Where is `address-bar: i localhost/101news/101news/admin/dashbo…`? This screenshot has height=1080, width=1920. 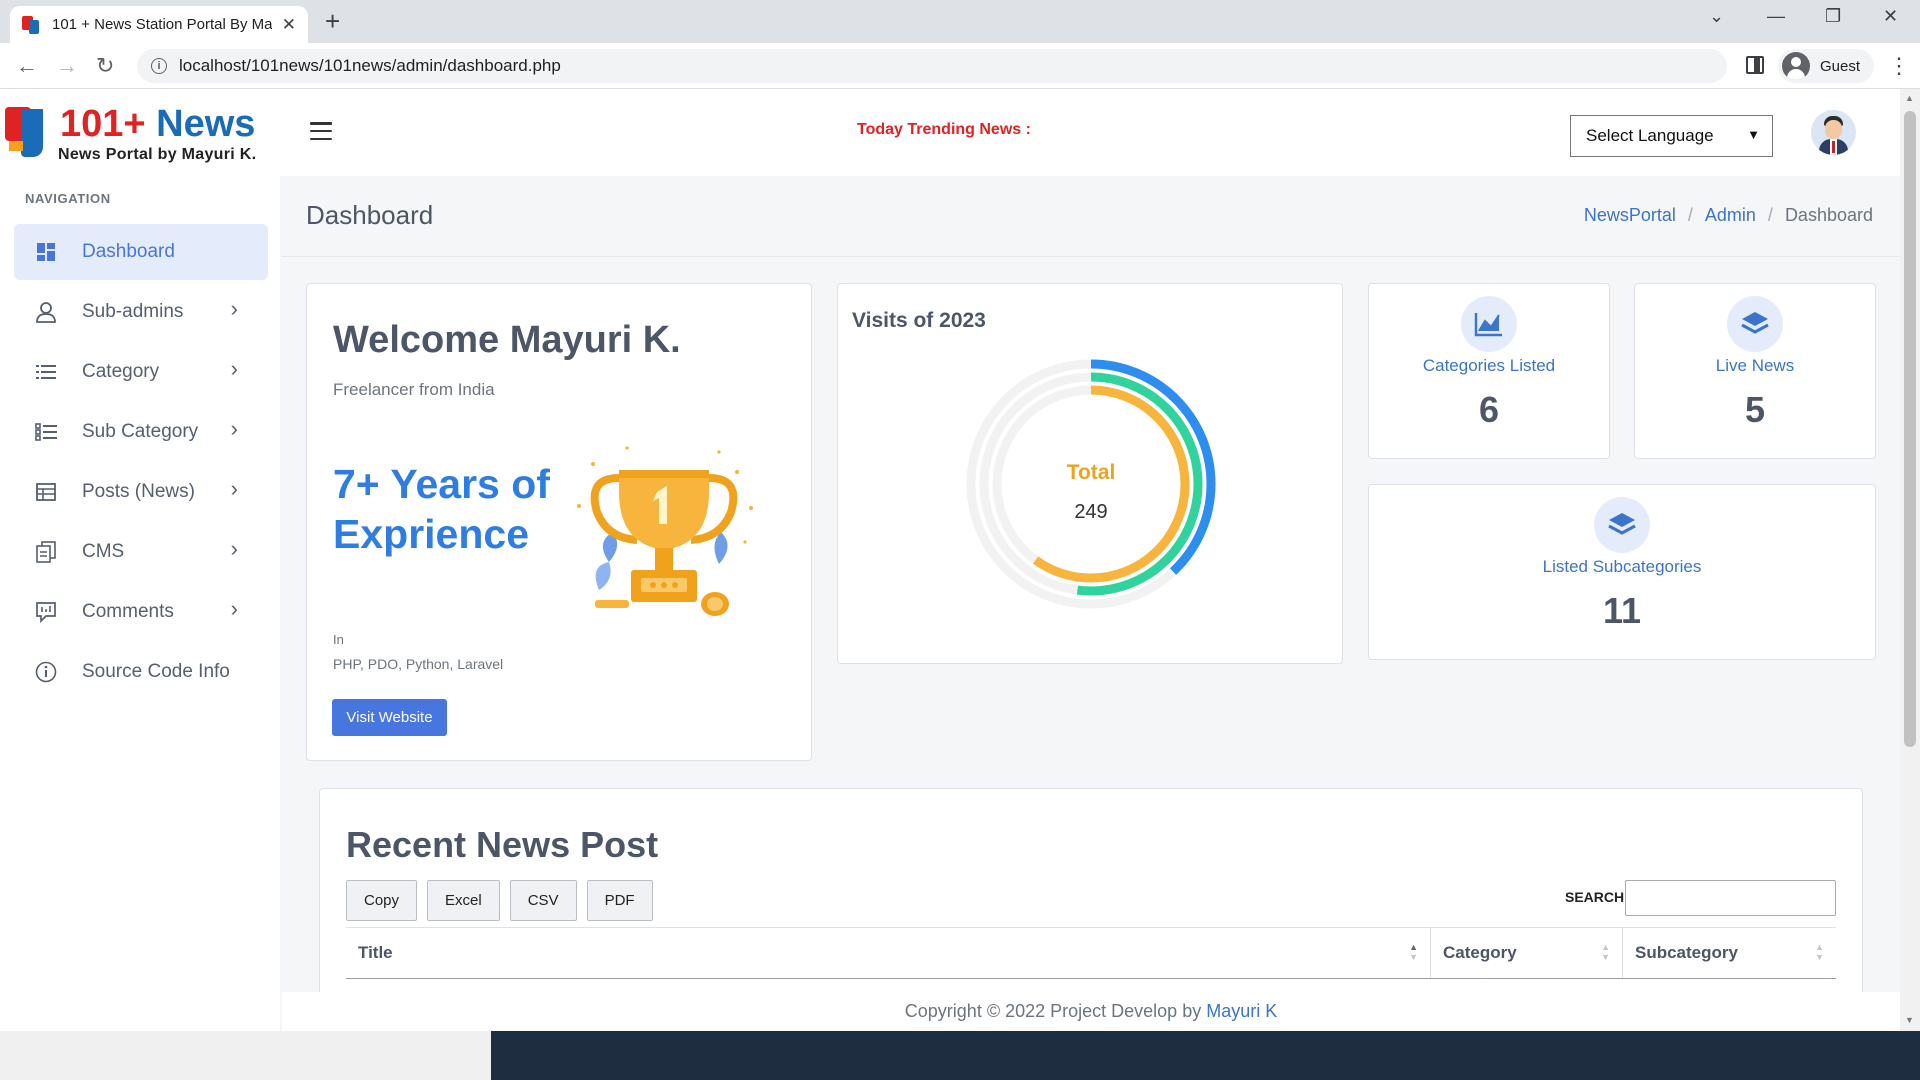
address-bar: i localhost/101news/101news/admin/dashbo… is located at coordinates (932, 66).